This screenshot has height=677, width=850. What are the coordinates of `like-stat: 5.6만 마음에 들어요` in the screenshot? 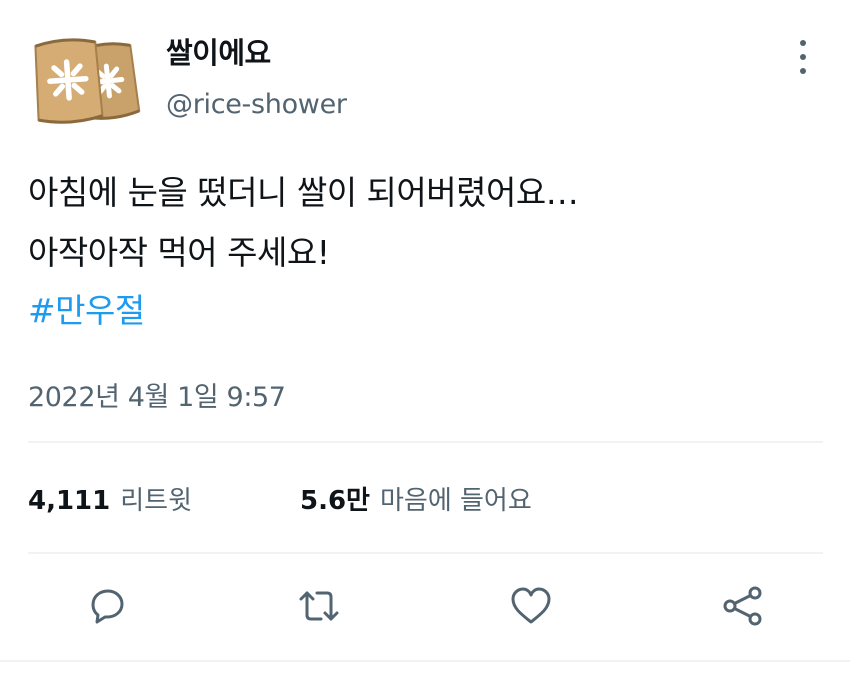 It's located at (416, 498).